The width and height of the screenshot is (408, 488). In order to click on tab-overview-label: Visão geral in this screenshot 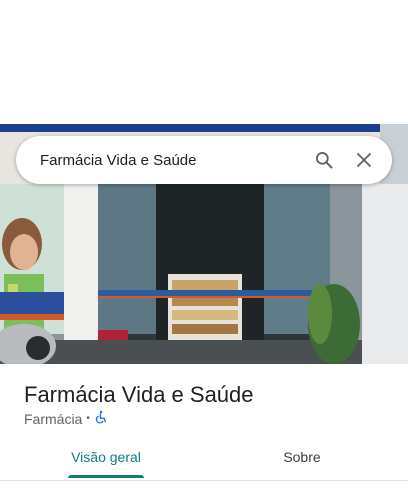, I will do `click(106, 457)`.